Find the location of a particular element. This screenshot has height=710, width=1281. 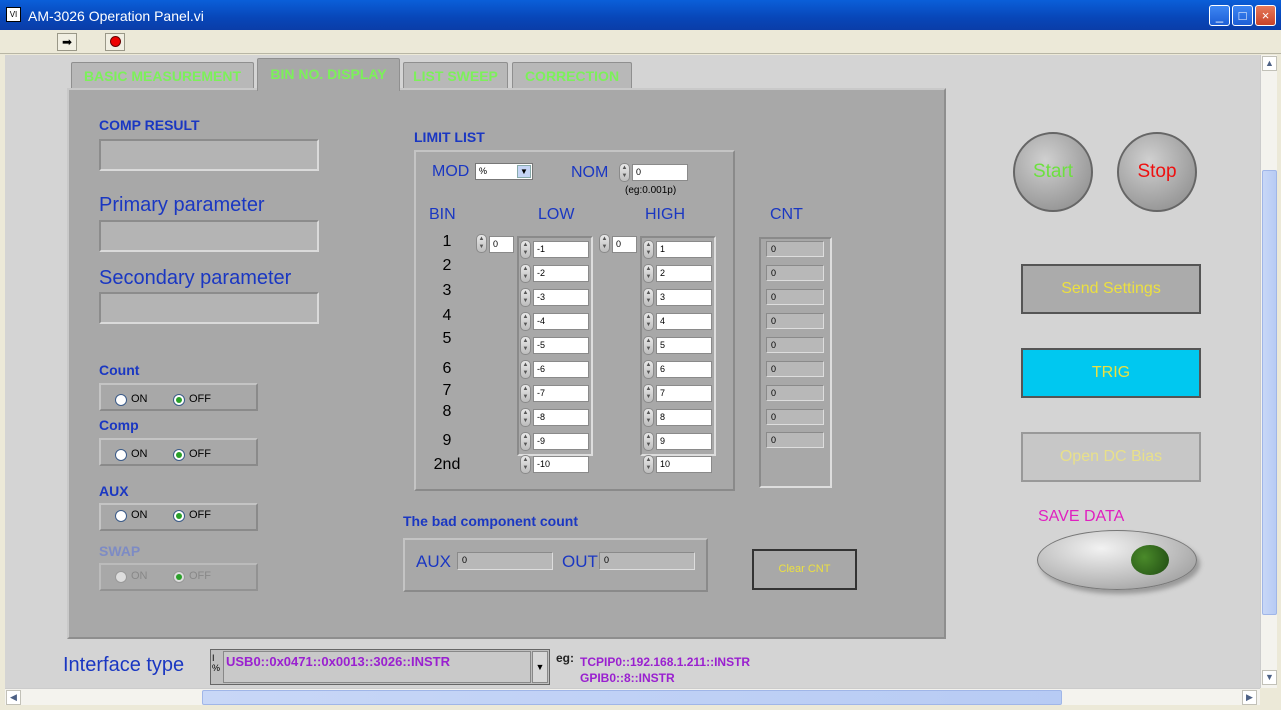

nom-input: 0 is located at coordinates (660, 172).